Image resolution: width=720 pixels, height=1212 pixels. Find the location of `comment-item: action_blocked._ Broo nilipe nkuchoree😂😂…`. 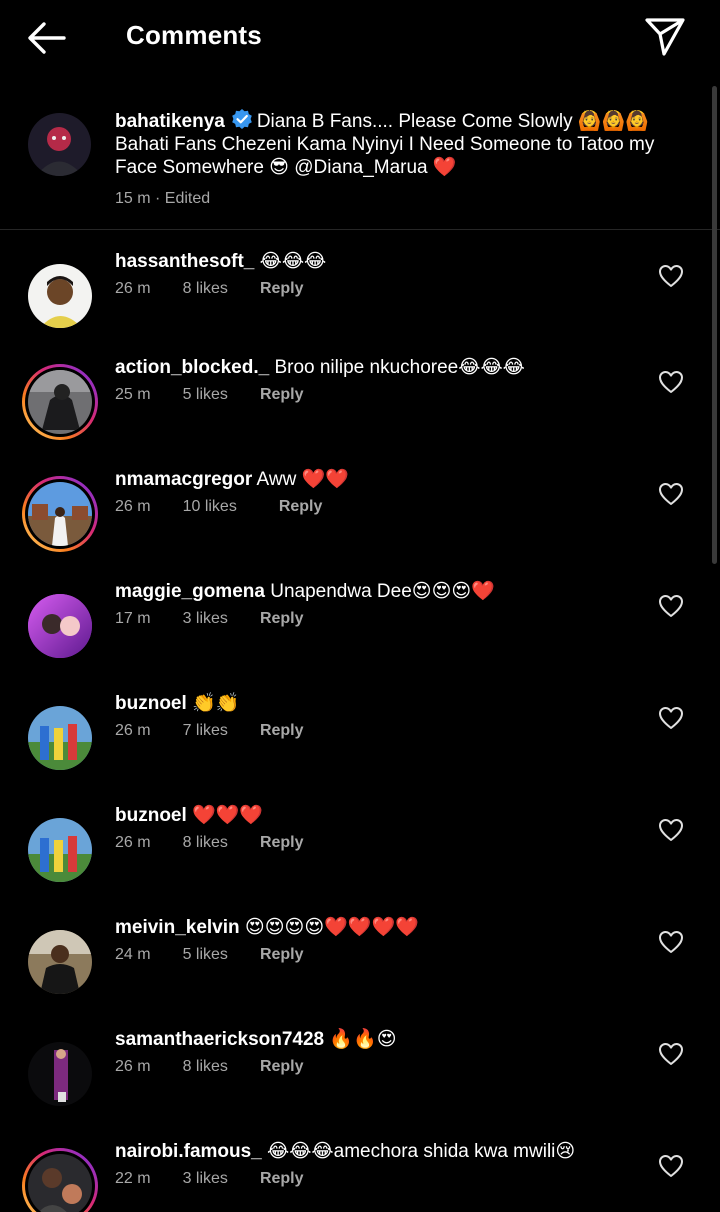

comment-item: action_blocked._ Broo nilipe nkuchoree😂😂… is located at coordinates (360, 416).